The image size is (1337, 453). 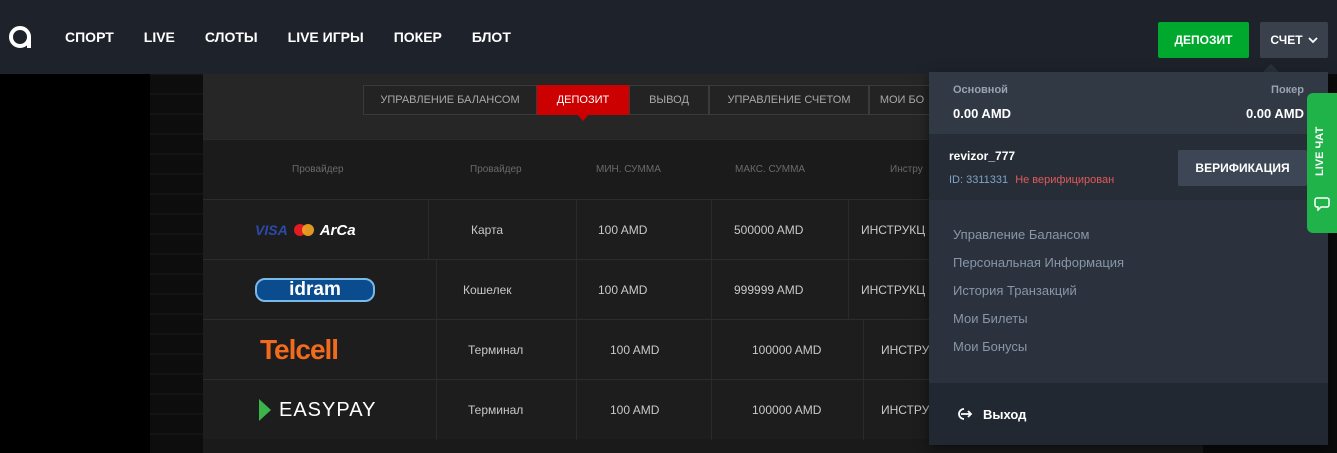 What do you see at coordinates (1038, 323) in the screenshot?
I see `menu-my-tickets: Мои Билеты` at bounding box center [1038, 323].